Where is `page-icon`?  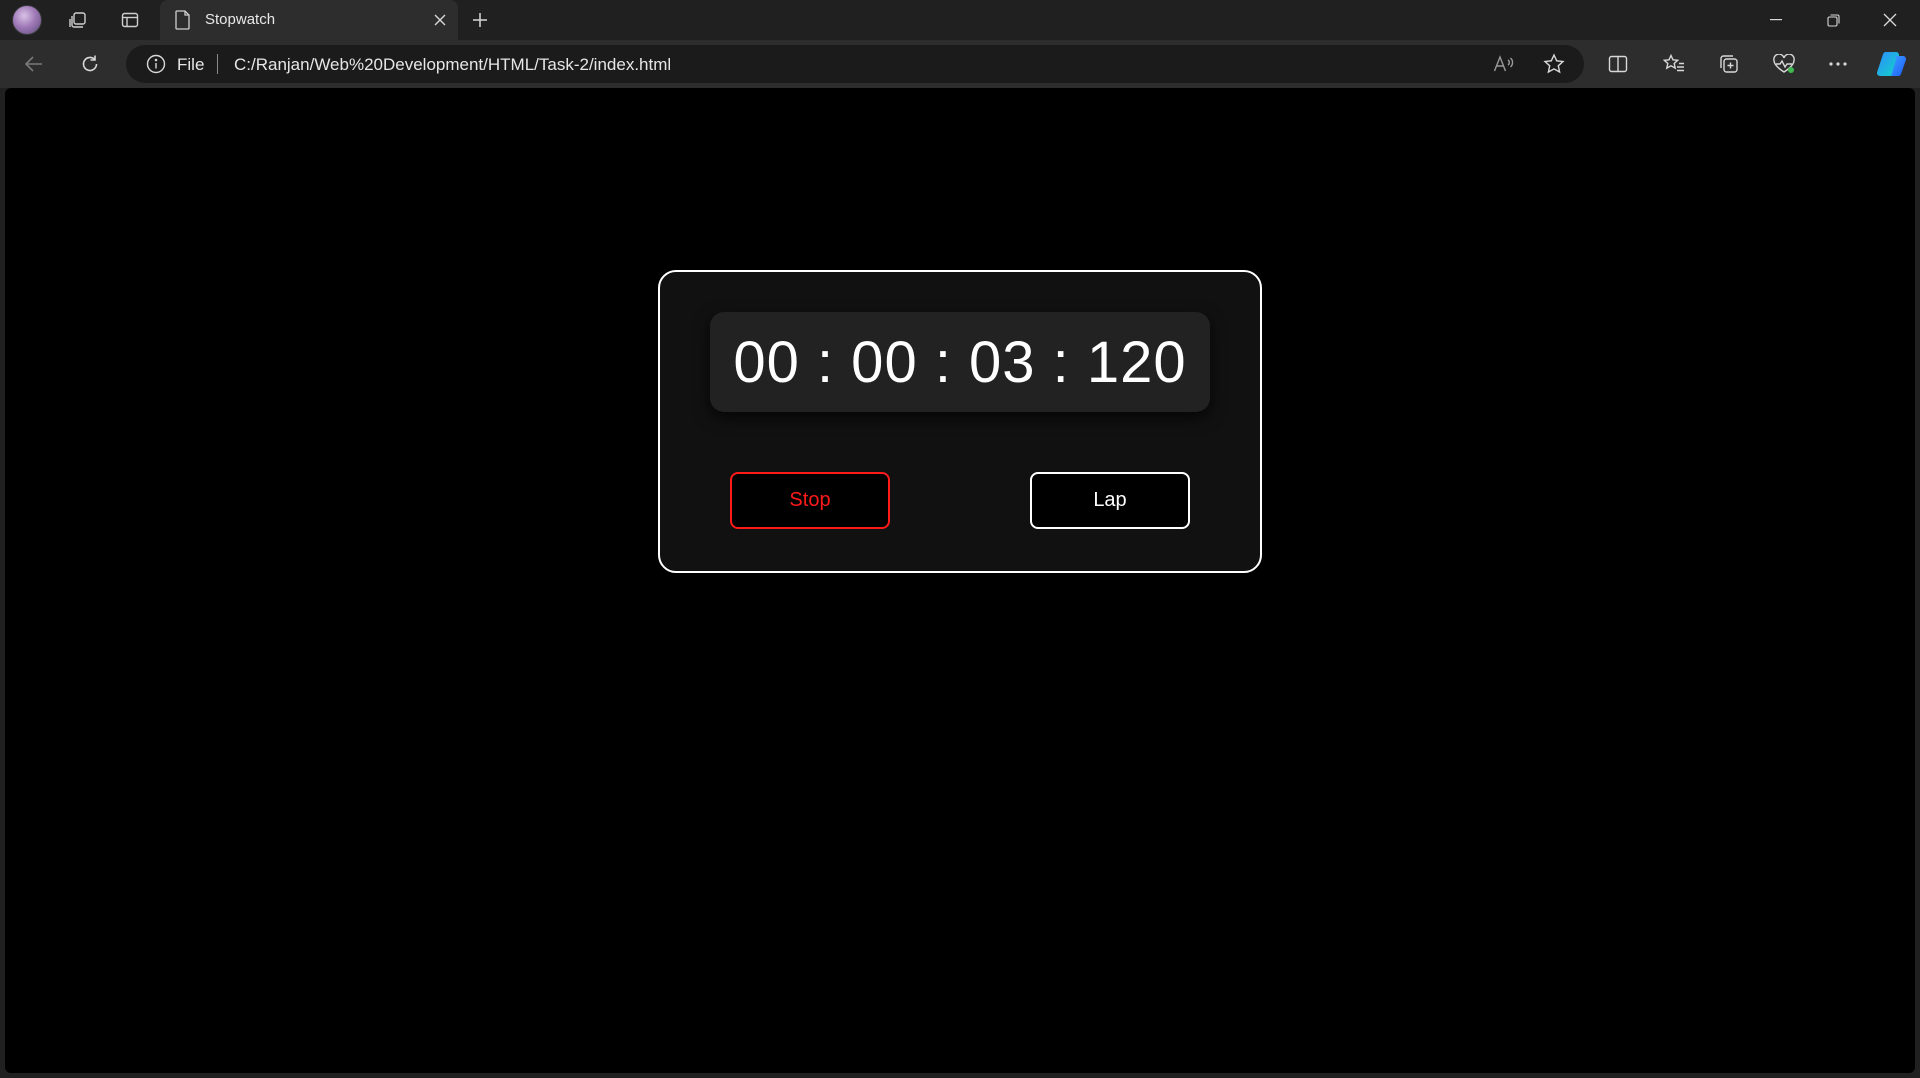 page-icon is located at coordinates (183, 20).